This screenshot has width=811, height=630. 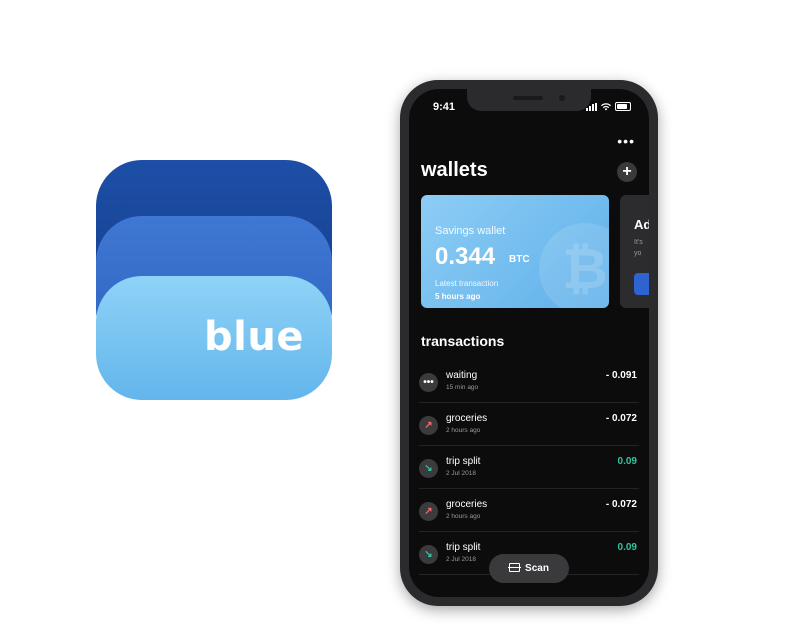 I want to click on transaction-time: 15 min ago, so click(x=462, y=387).